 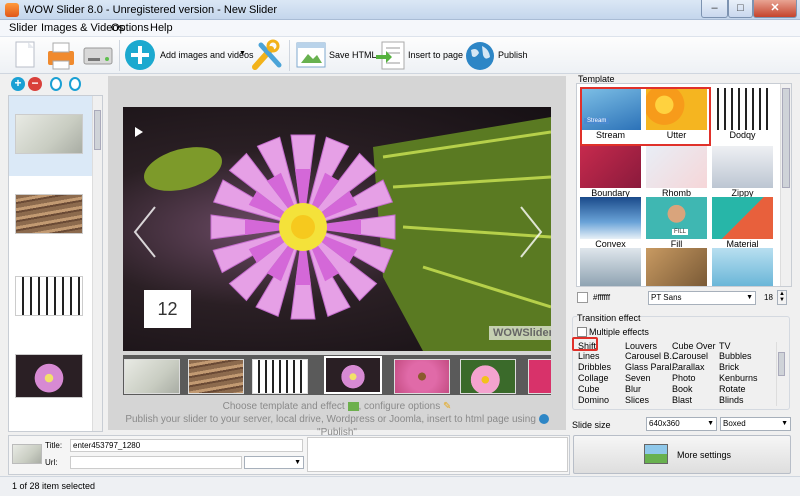 I want to click on effect-scrollbar, so click(x=781, y=374).